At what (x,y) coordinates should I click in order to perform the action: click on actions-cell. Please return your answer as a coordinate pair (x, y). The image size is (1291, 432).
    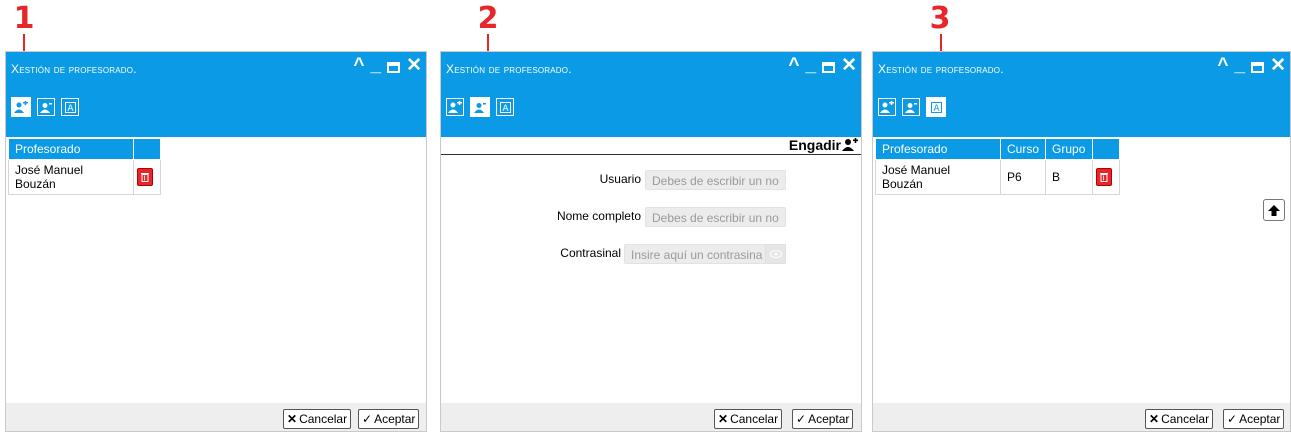
    Looking at the image, I should click on (1106, 177).